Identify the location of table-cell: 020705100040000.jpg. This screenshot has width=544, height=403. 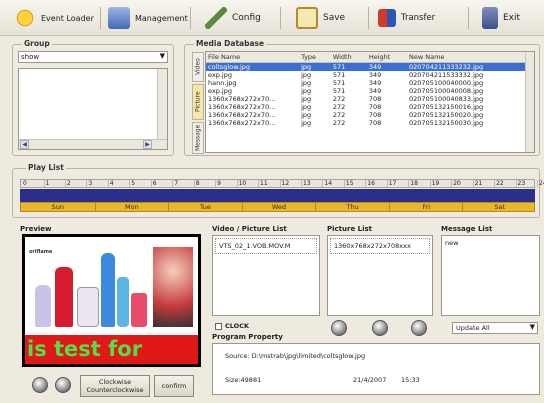
(446, 82).